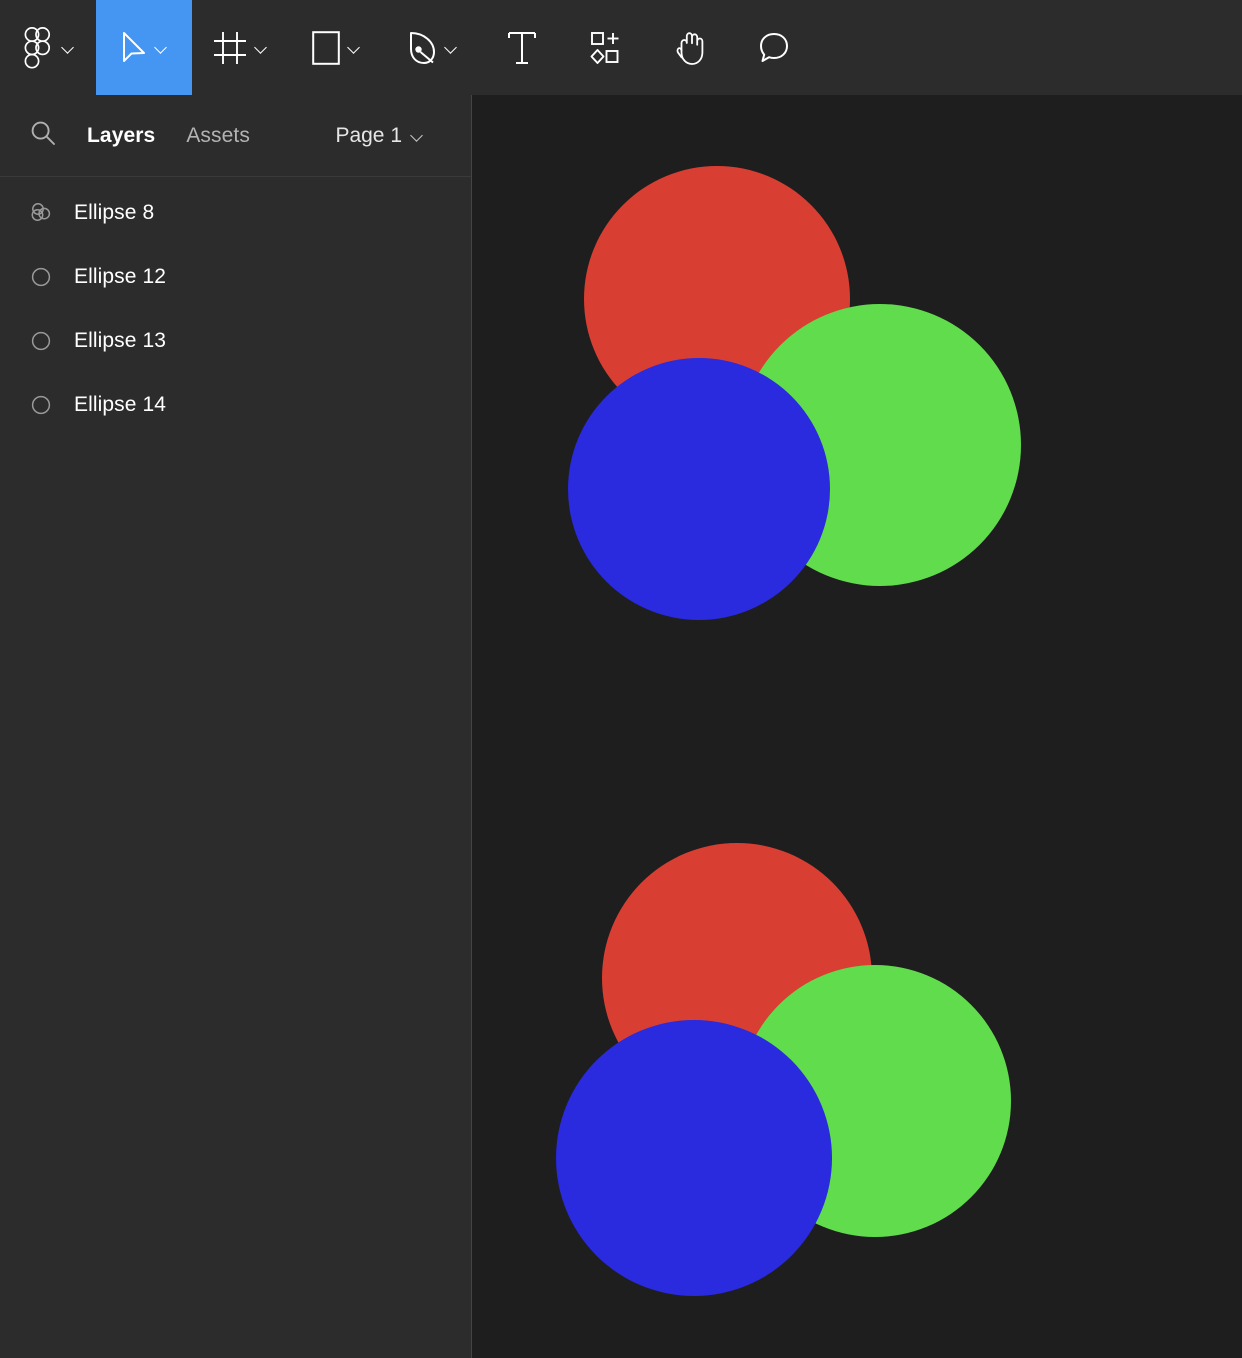 The image size is (1242, 1358). Describe the element at coordinates (235, 213) in the screenshot. I see `layer-row: Ellipse 8` at that location.